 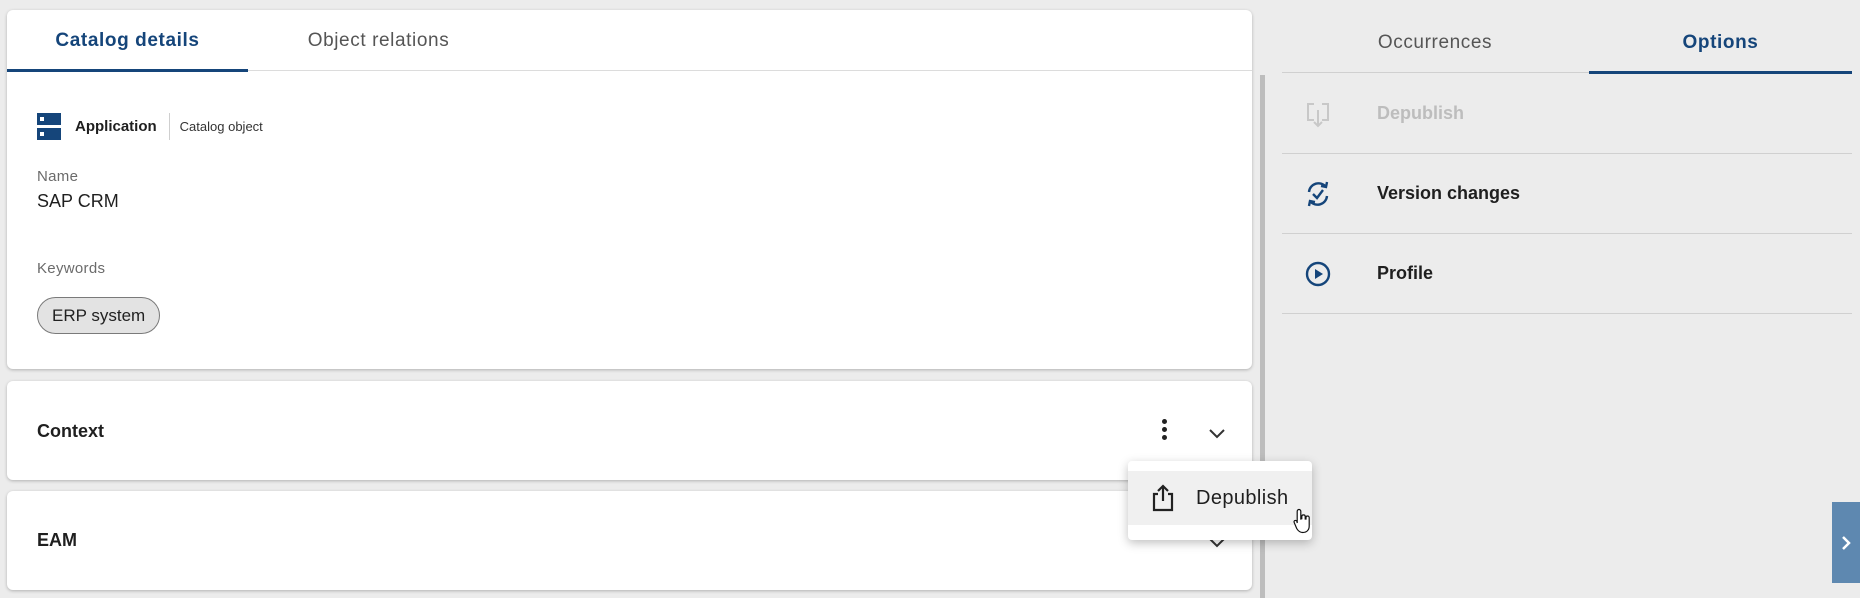 I want to click on active-tab-indicator, so click(x=127, y=70).